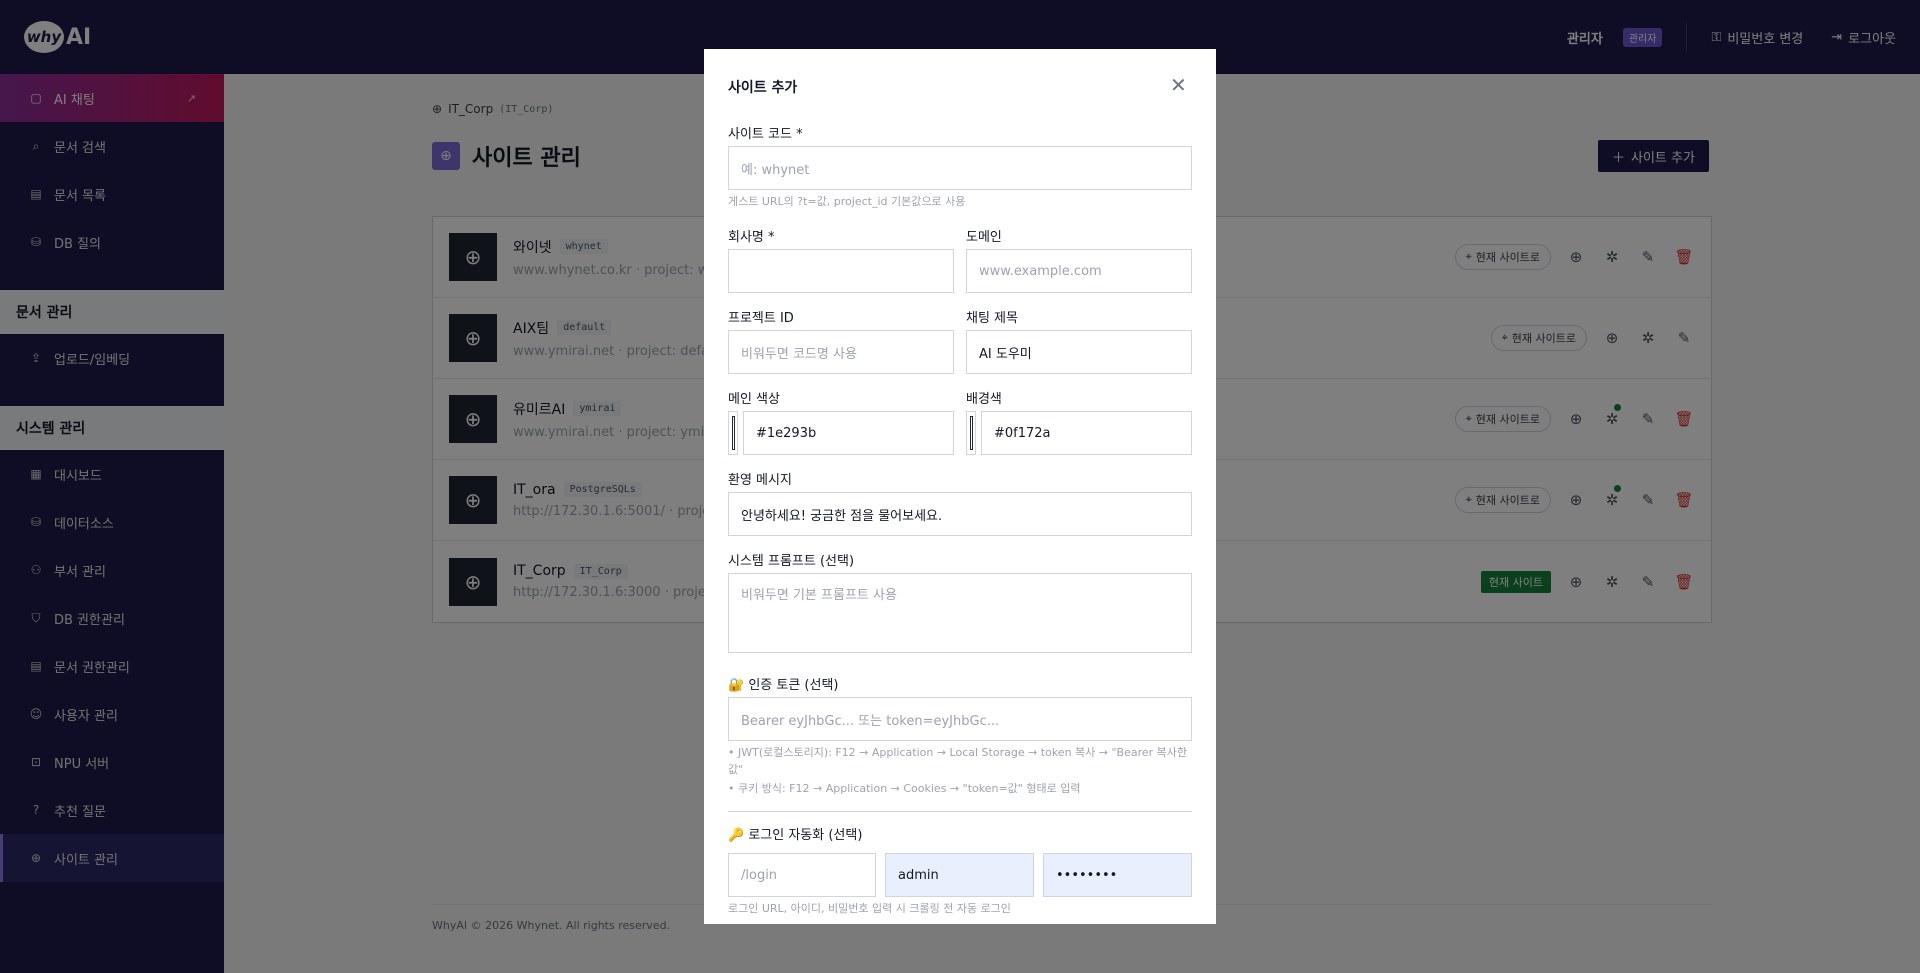 The width and height of the screenshot is (1920, 973). What do you see at coordinates (848, 433) in the screenshot?
I see `main-color-input: #1e293b` at bounding box center [848, 433].